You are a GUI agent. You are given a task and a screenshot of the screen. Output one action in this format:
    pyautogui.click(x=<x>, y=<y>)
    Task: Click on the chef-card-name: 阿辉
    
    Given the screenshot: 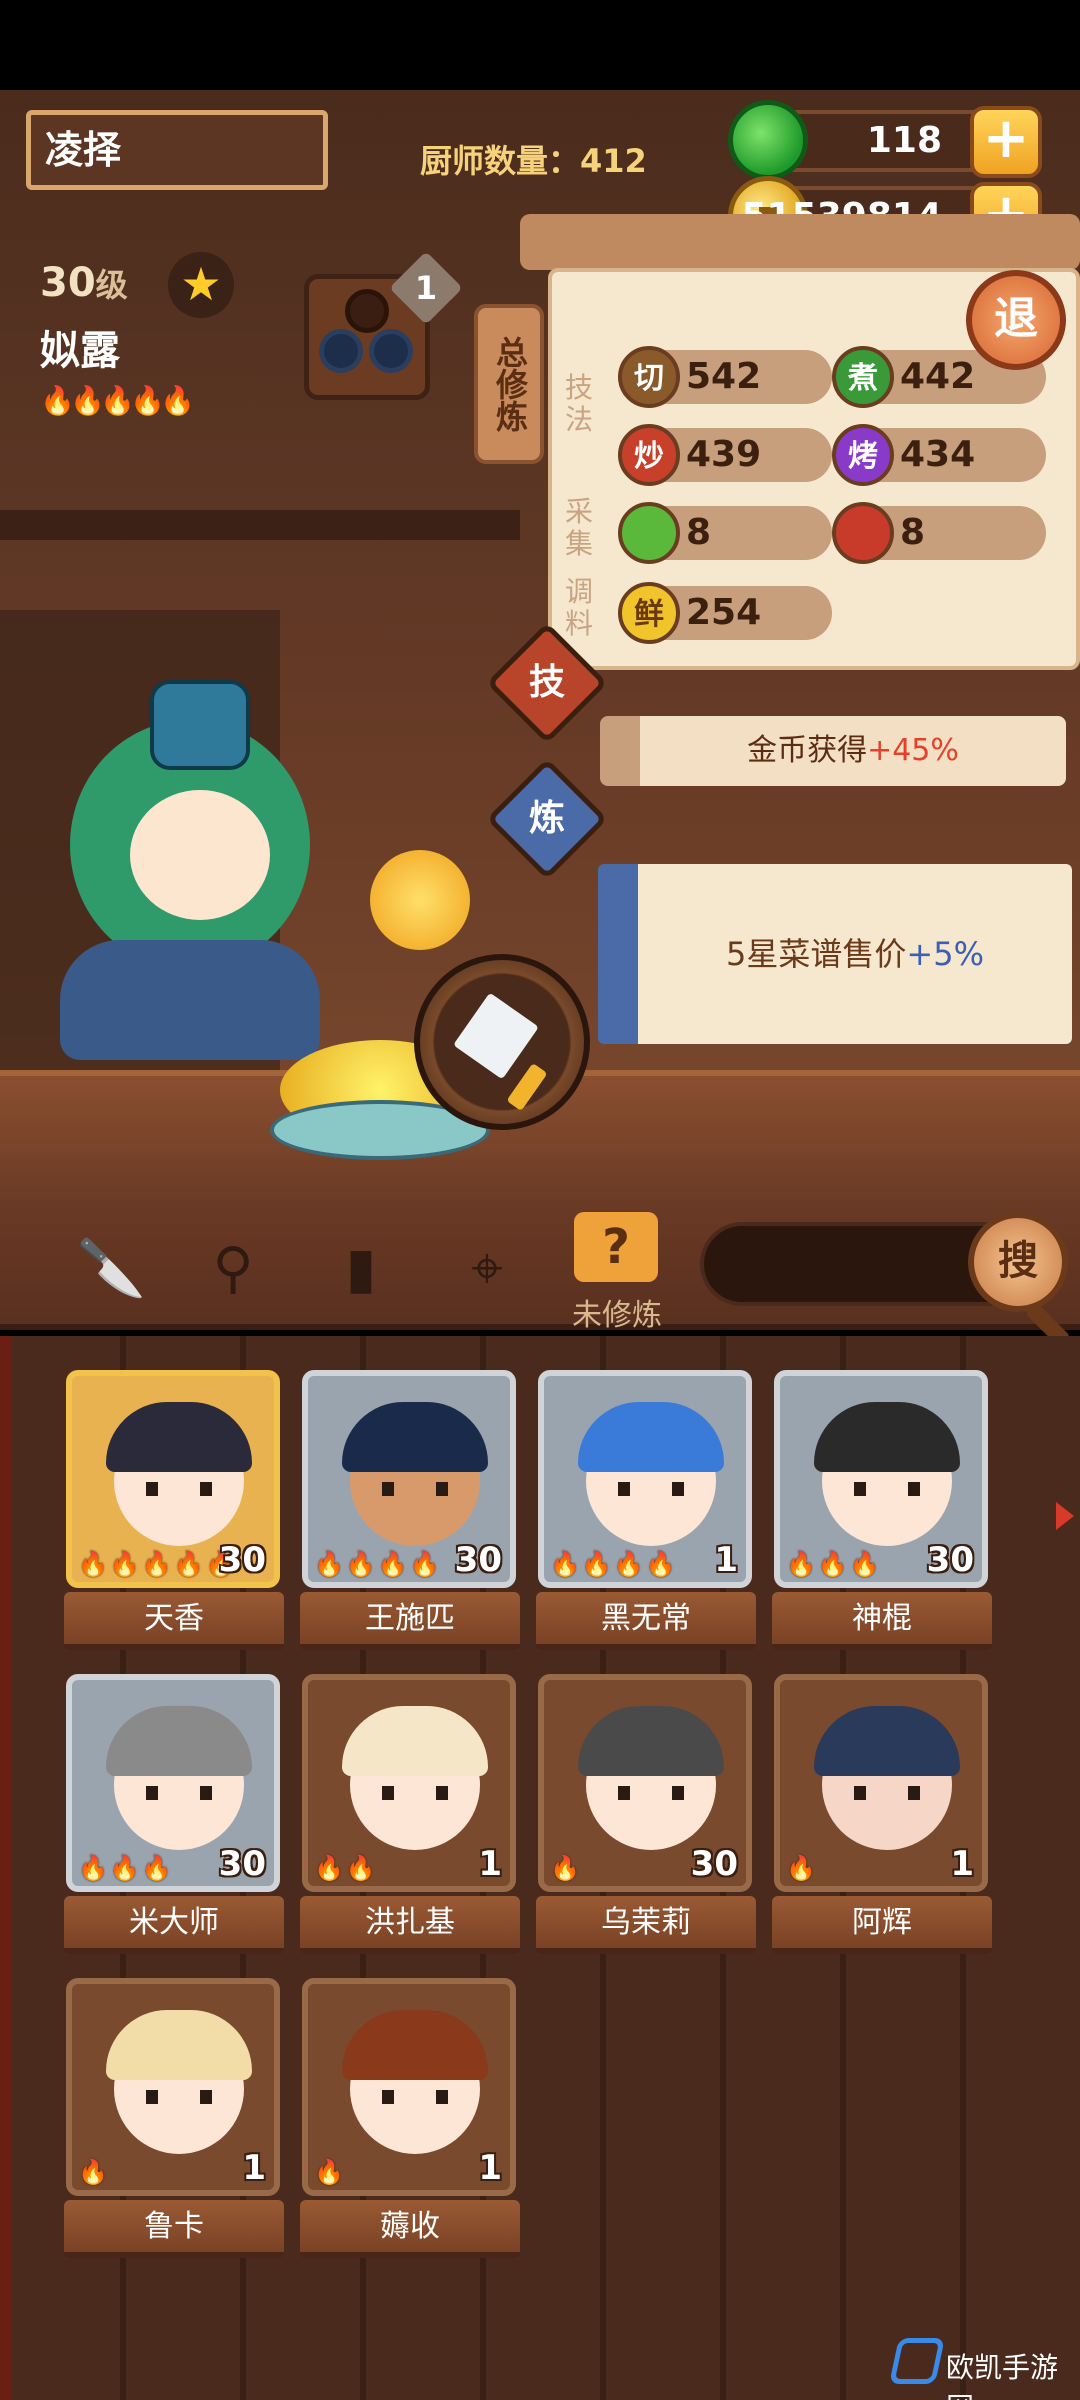 What is the action you would take?
    pyautogui.click(x=882, y=1925)
    